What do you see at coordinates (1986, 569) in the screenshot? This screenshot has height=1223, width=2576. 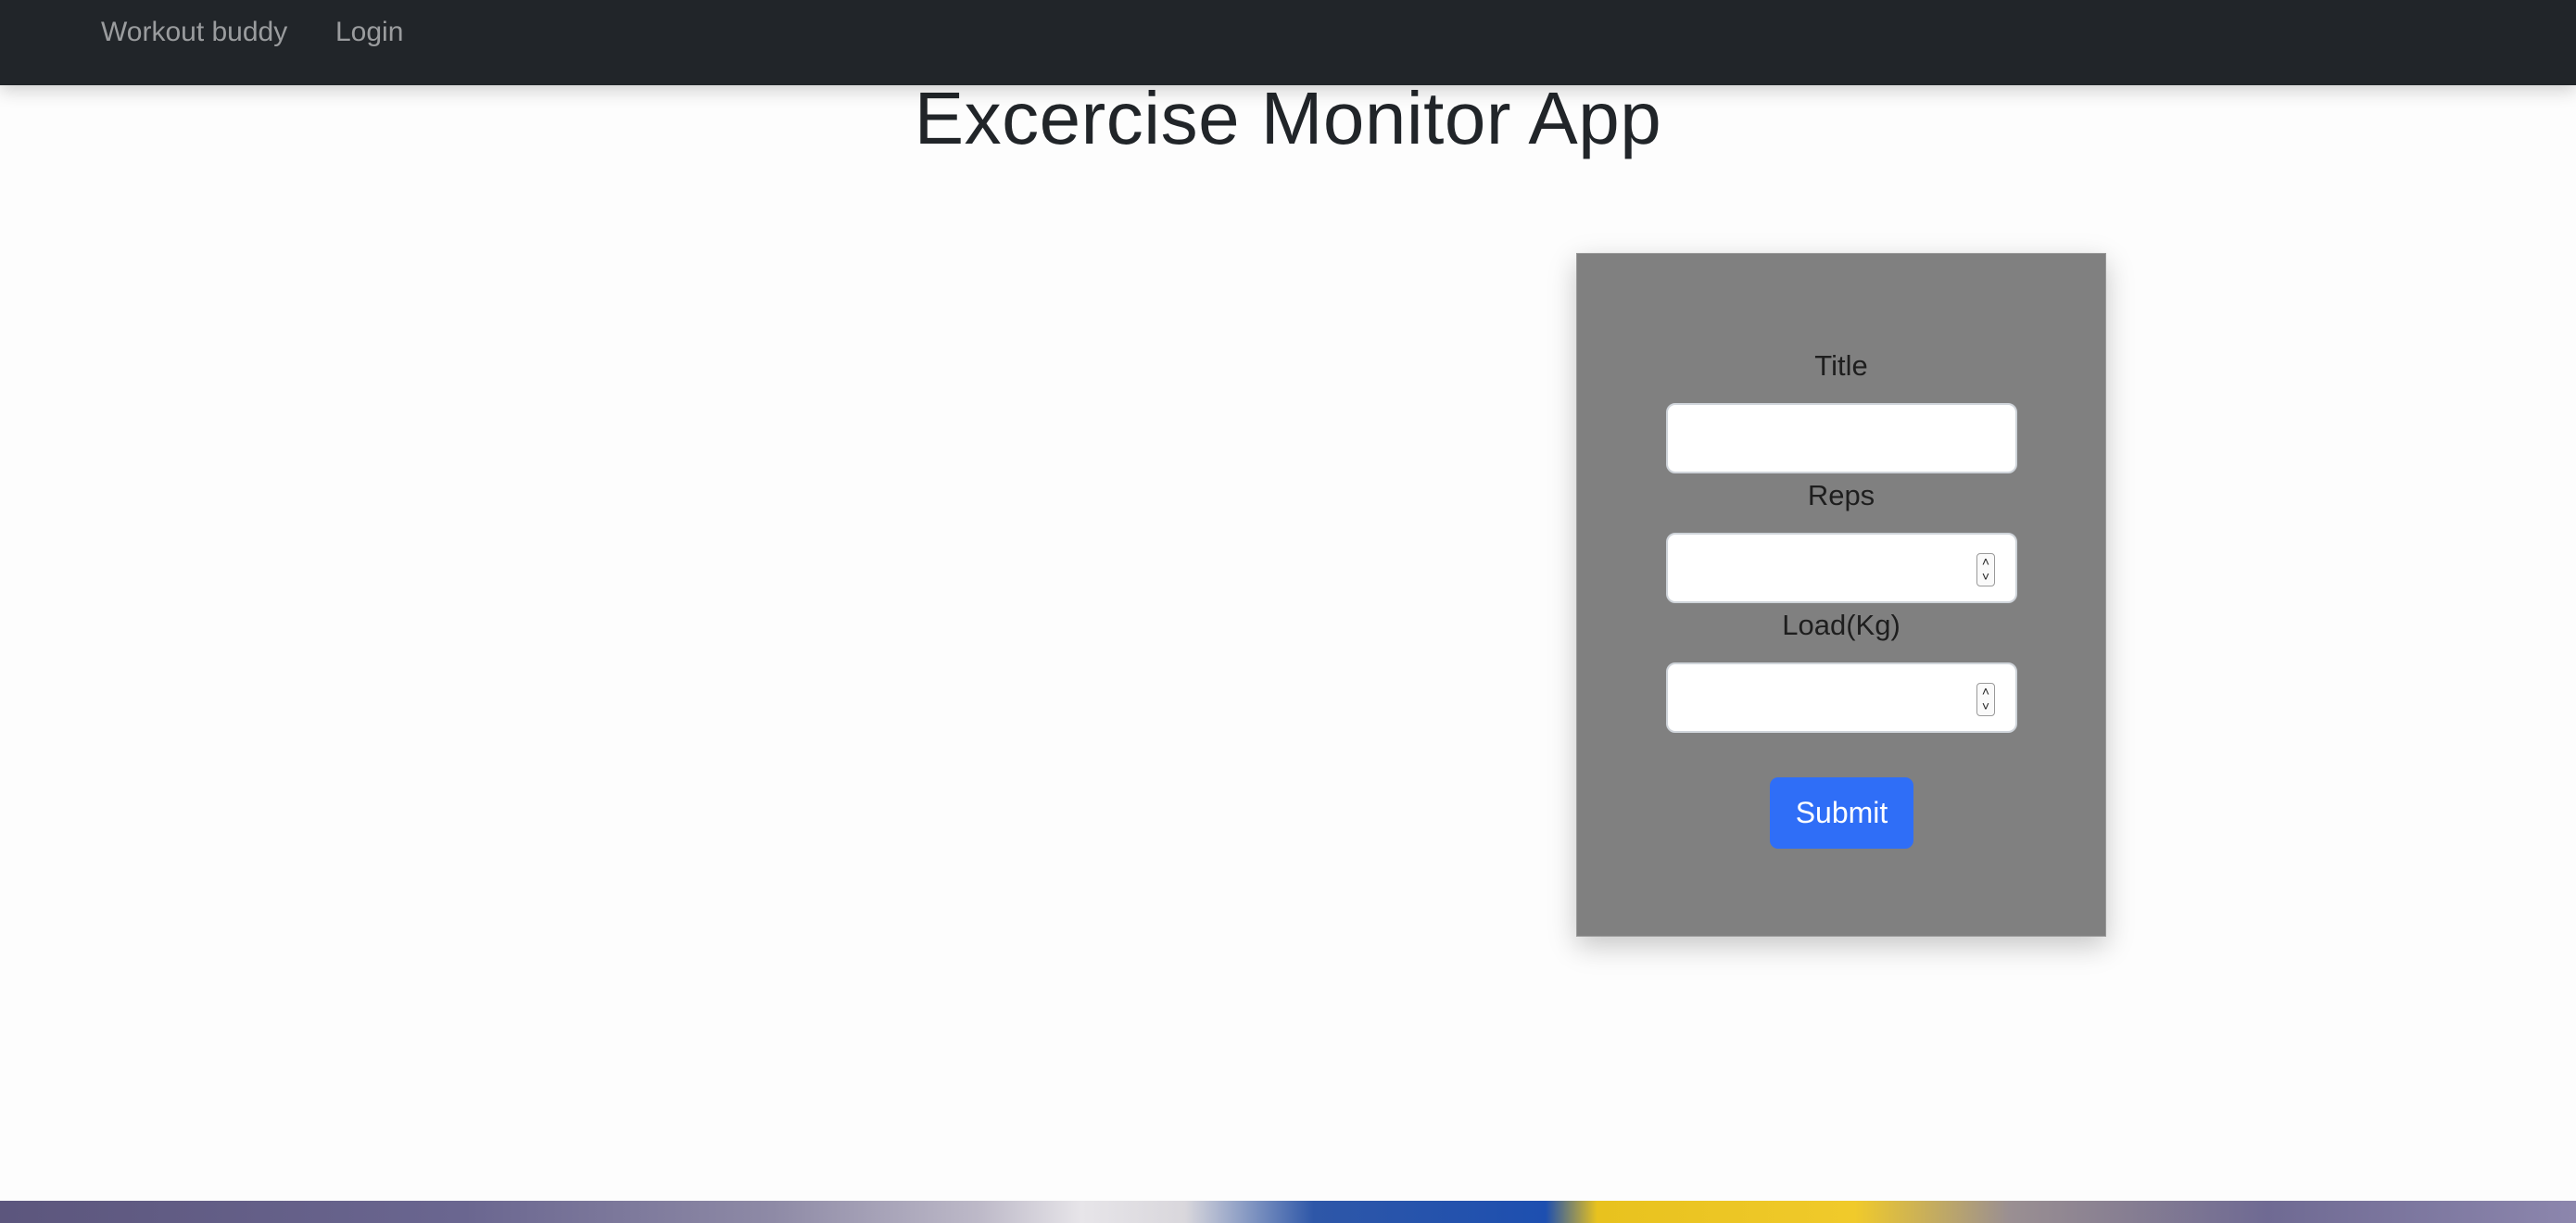 I see `reps-spinner: ˄ ˅` at bounding box center [1986, 569].